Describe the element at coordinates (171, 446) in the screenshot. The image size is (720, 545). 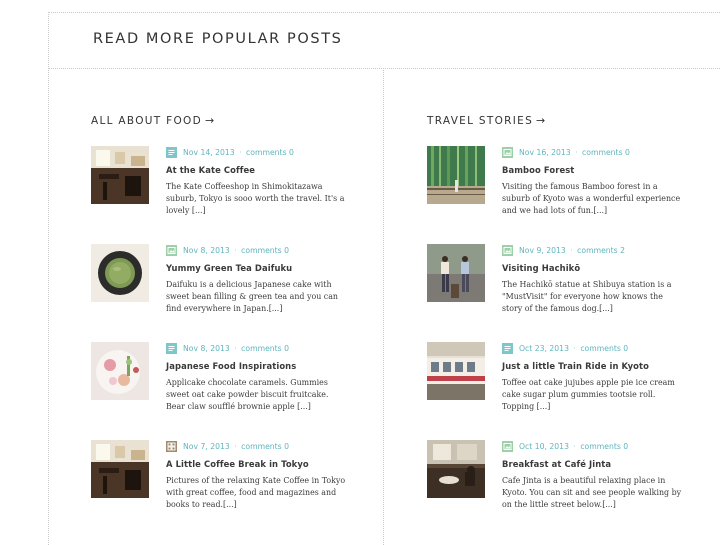
I see `gallery-format-icon` at that location.